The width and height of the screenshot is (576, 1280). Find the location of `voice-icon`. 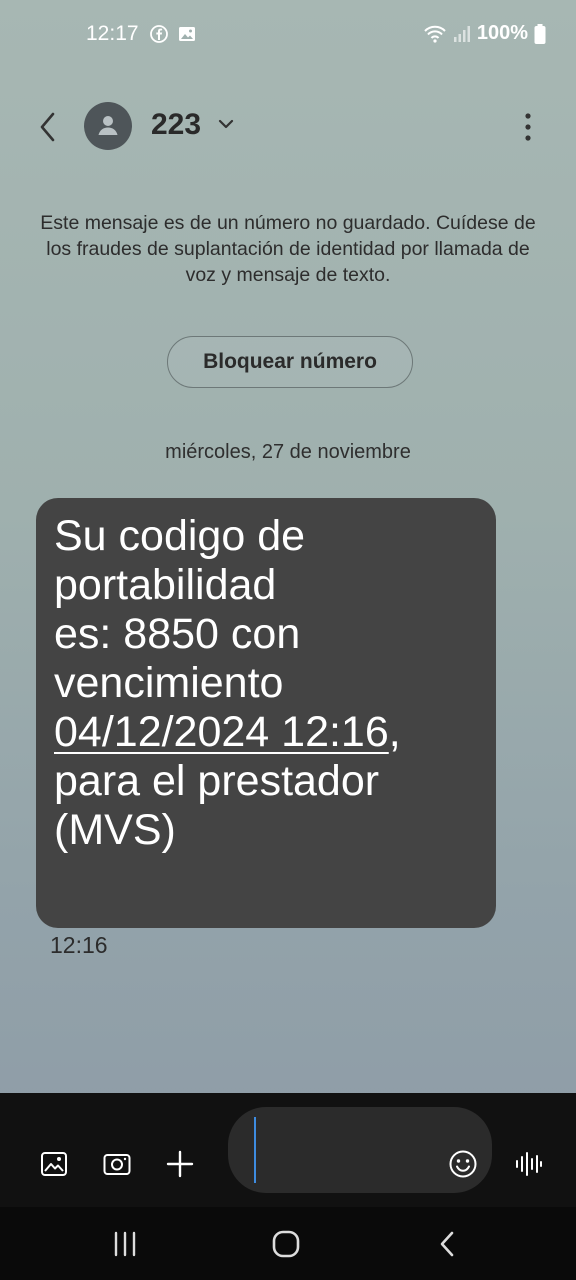

voice-icon is located at coordinates (528, 1164).